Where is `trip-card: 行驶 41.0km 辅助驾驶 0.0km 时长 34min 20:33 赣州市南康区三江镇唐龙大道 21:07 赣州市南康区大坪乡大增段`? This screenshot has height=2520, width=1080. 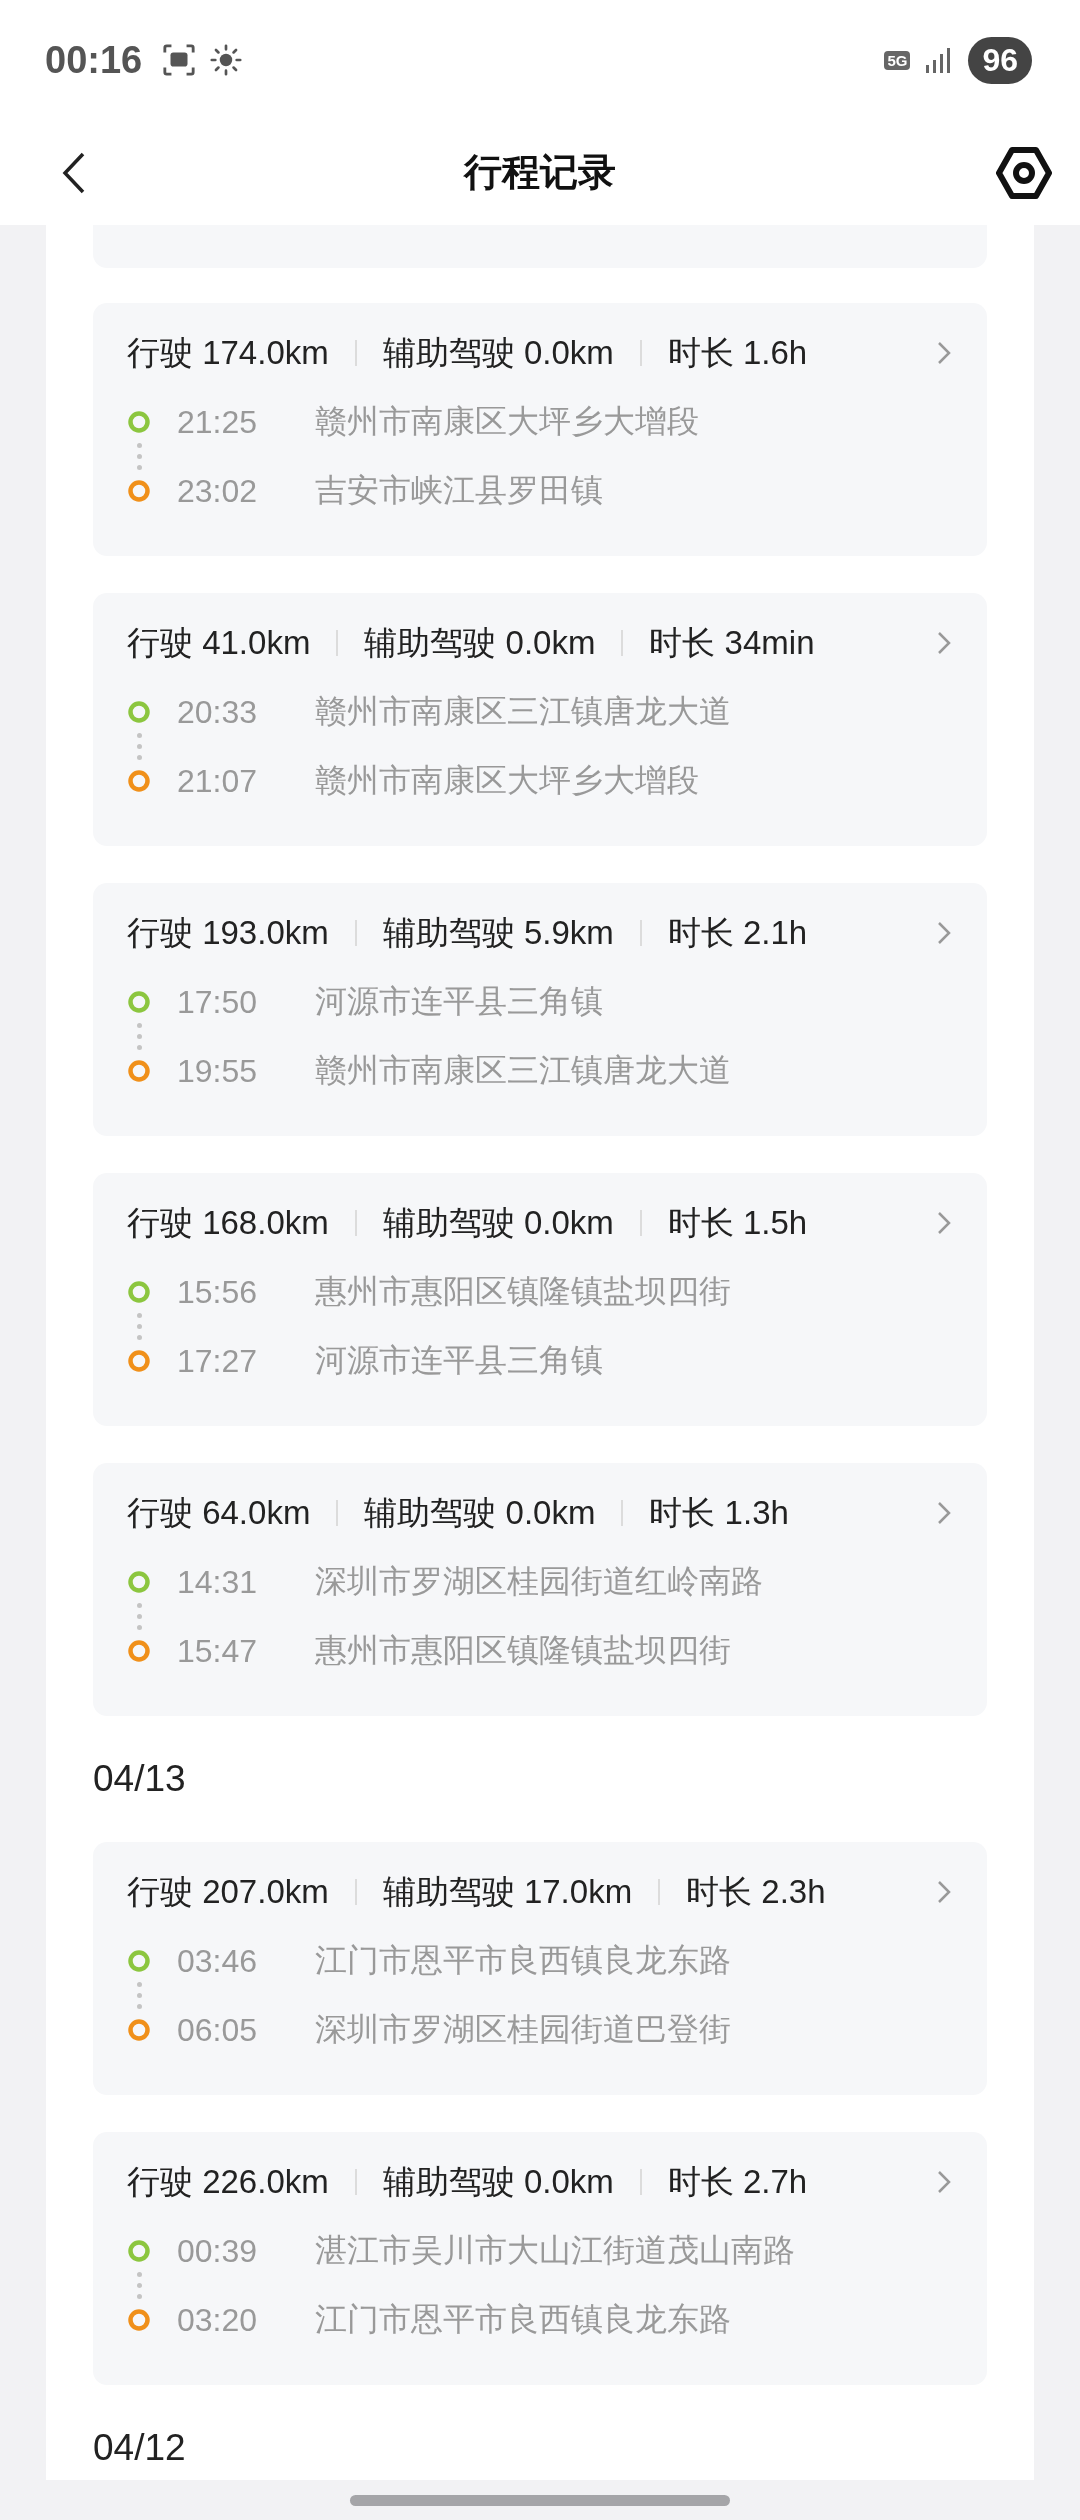 trip-card: 行驶 41.0km 辅助驾驶 0.0km 时长 34min 20:33 赣州市南康区三江镇唐龙大道 21:07 赣州市南康区大坪乡大增段 is located at coordinates (540, 719).